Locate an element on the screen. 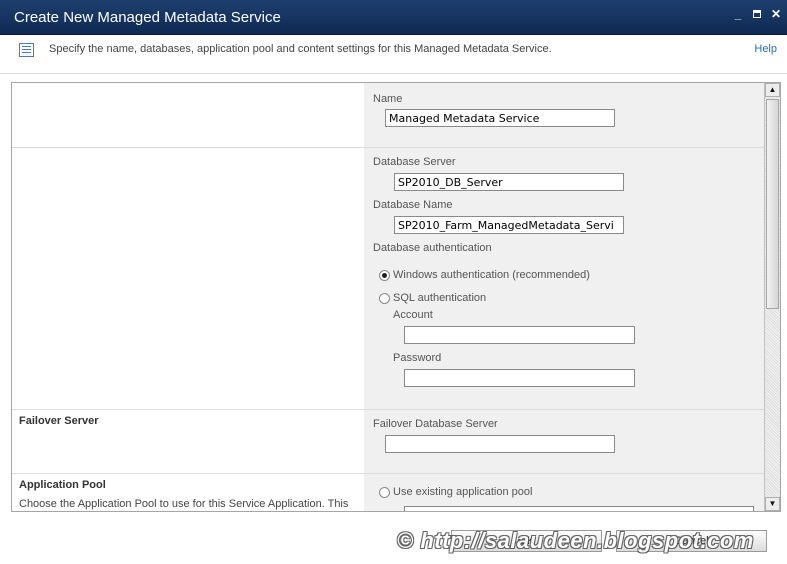 The image size is (787, 564). application-pool-title: Application Pool is located at coordinates (62, 485).